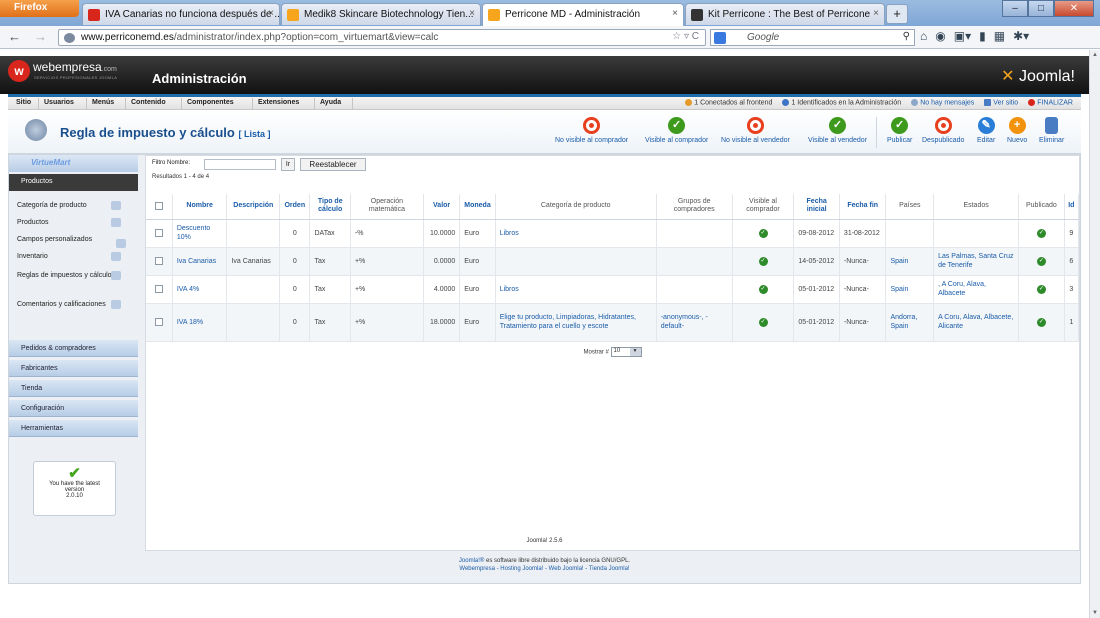 The height and width of the screenshot is (618, 1100). I want to click on logout-link: FINALIZAR, so click(1050, 102).